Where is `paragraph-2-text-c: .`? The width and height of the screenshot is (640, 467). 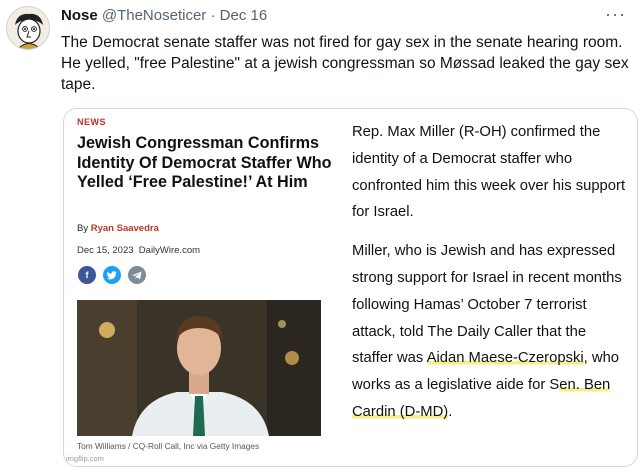 paragraph-2-text-c: . is located at coordinates (450, 411).